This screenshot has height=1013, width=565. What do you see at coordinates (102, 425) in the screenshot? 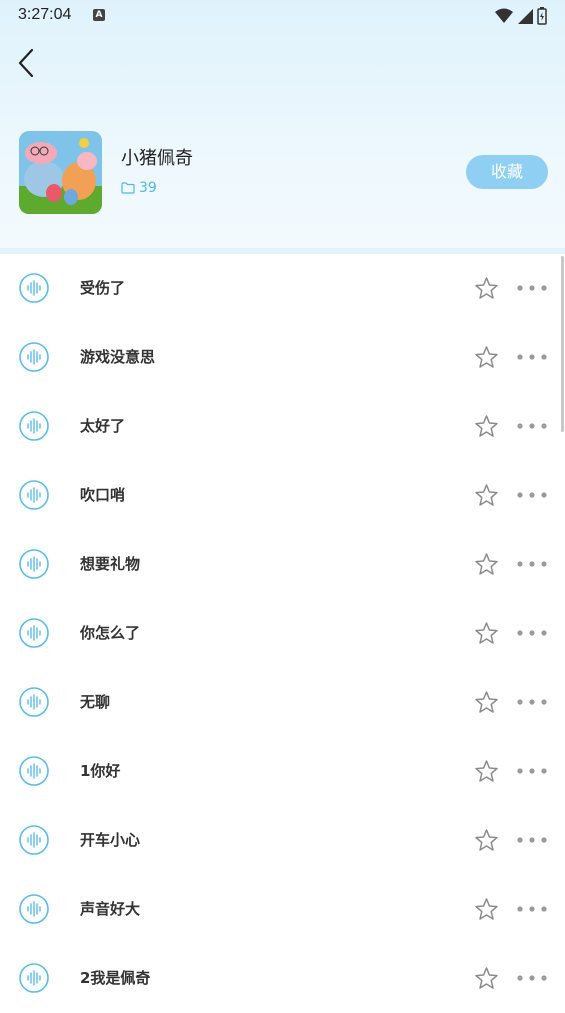
I see `track-title: 太好了` at bounding box center [102, 425].